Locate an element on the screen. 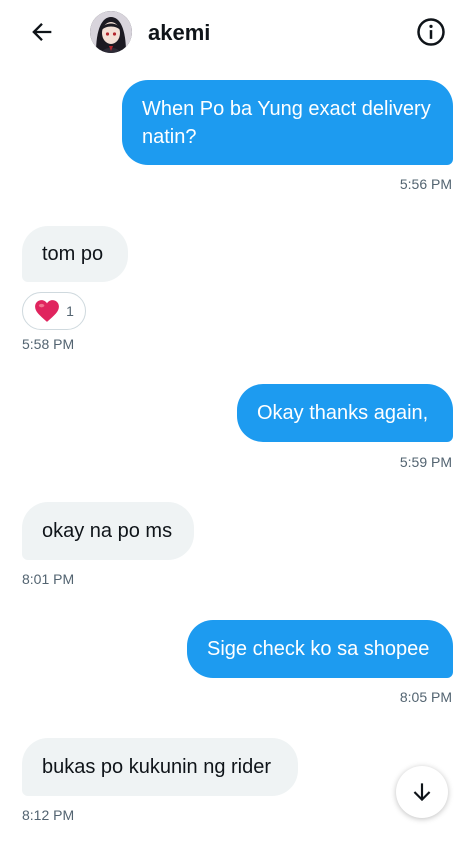 The height and width of the screenshot is (852, 474). message-timestamp: 5:58 PM is located at coordinates (48, 344).